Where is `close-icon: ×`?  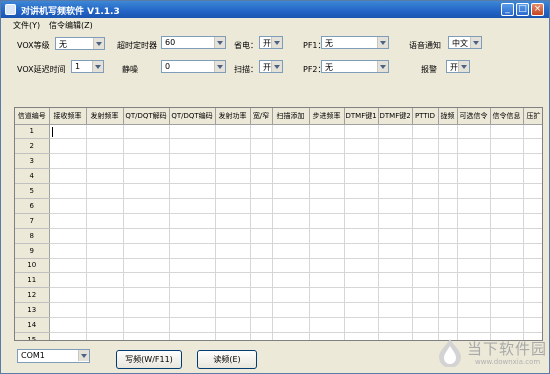 close-icon: × is located at coordinates (537, 9).